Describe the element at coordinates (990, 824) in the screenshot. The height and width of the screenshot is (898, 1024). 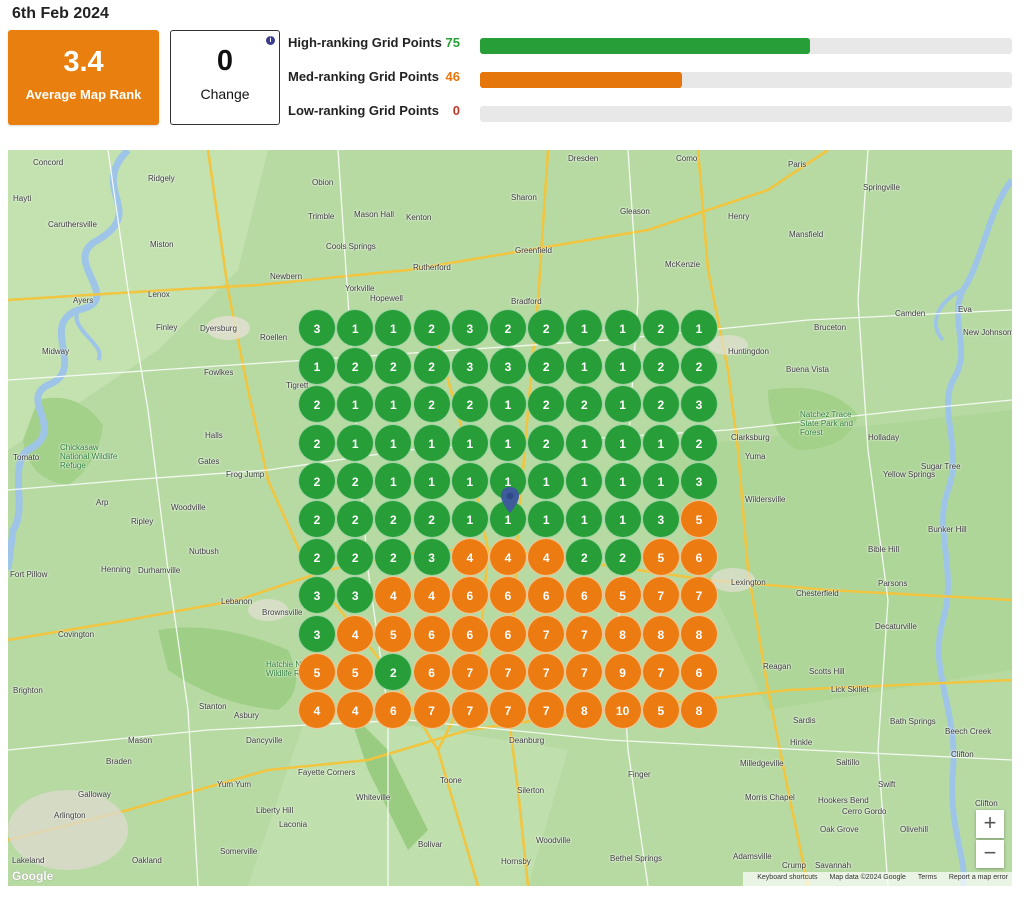
I see `zoom-in-button: +` at that location.